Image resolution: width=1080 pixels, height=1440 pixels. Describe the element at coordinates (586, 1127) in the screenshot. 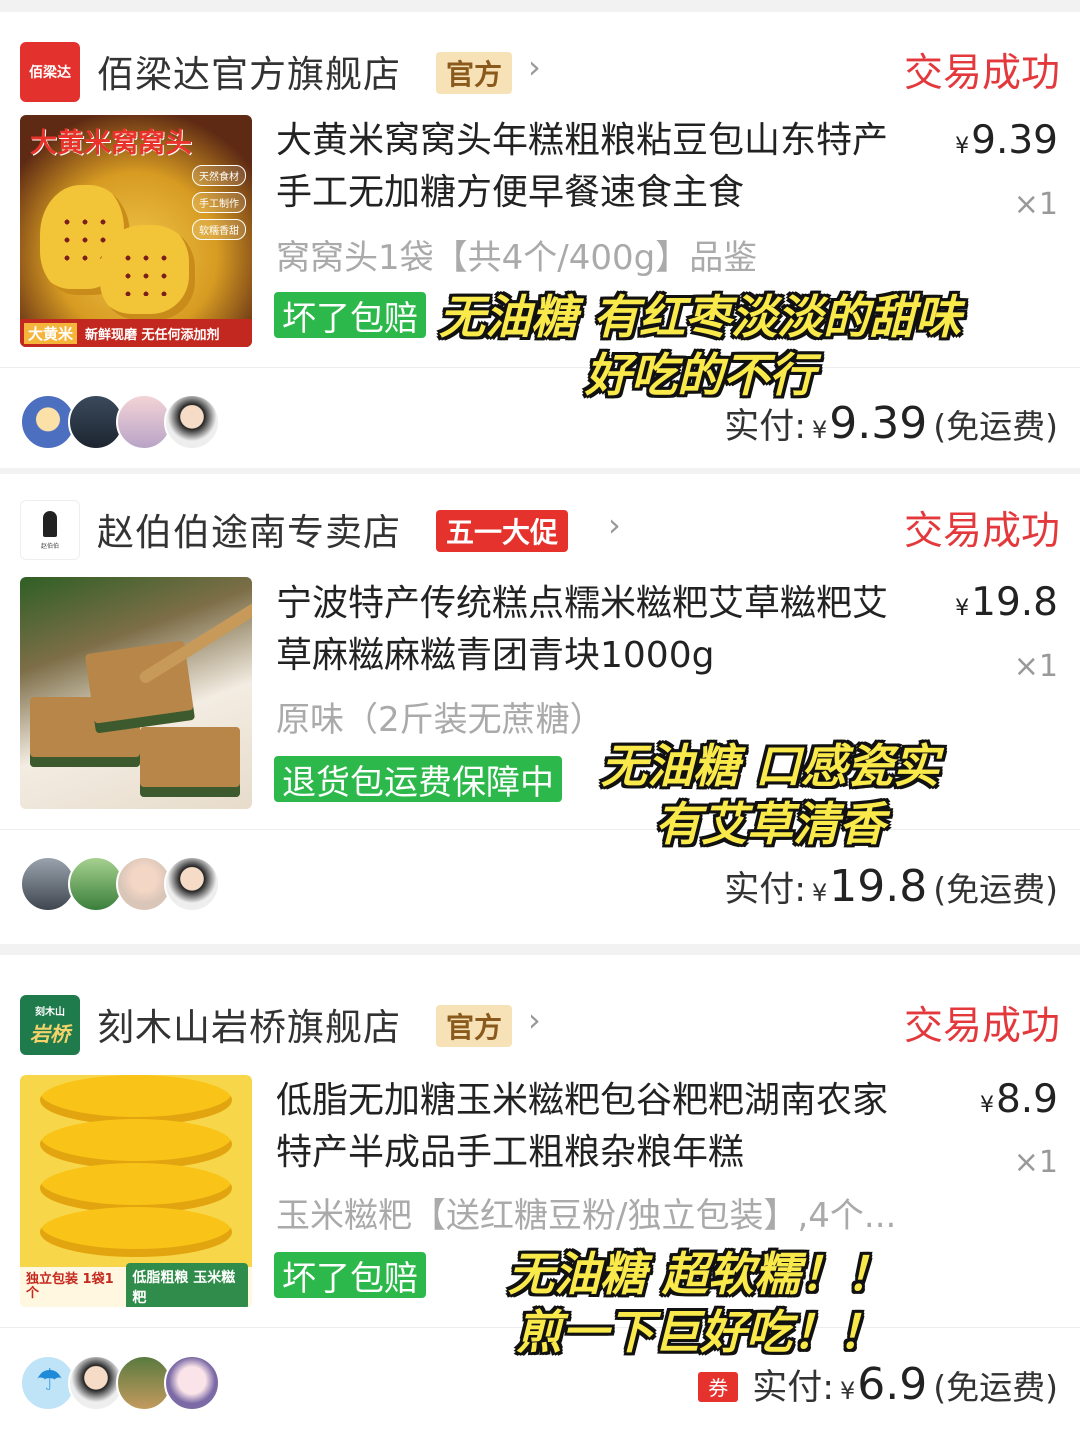

I see `product-title: 低脂无加糖玉米糍粑包谷粑粑湖南农家特产半成品手工粗粮杂粮年糕` at that location.